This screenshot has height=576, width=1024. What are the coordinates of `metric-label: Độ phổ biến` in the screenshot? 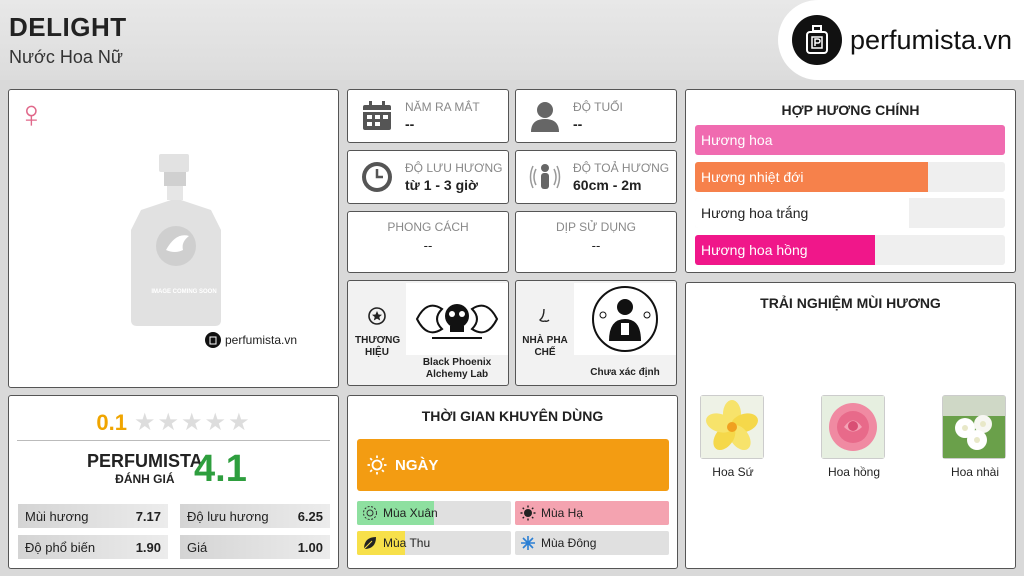 It's located at (60, 547).